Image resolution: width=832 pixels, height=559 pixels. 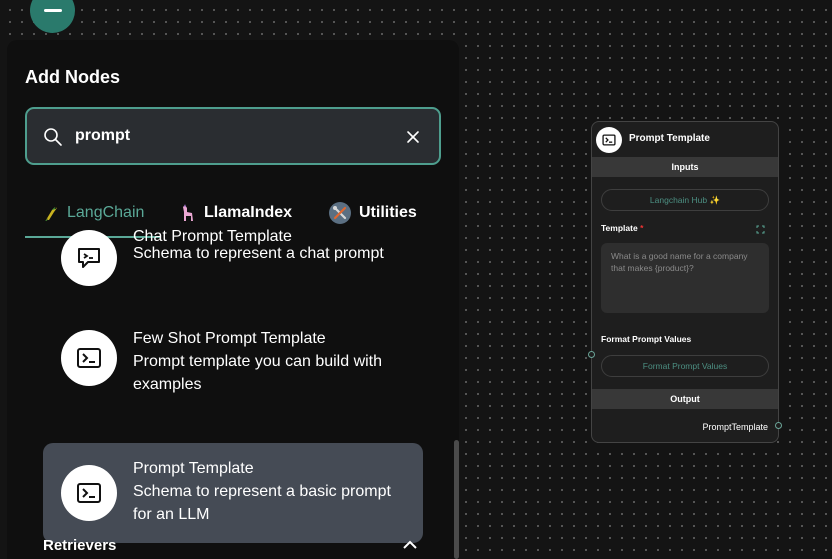 What do you see at coordinates (248, 212) in the screenshot?
I see `tab-label: LlamaIndex` at bounding box center [248, 212].